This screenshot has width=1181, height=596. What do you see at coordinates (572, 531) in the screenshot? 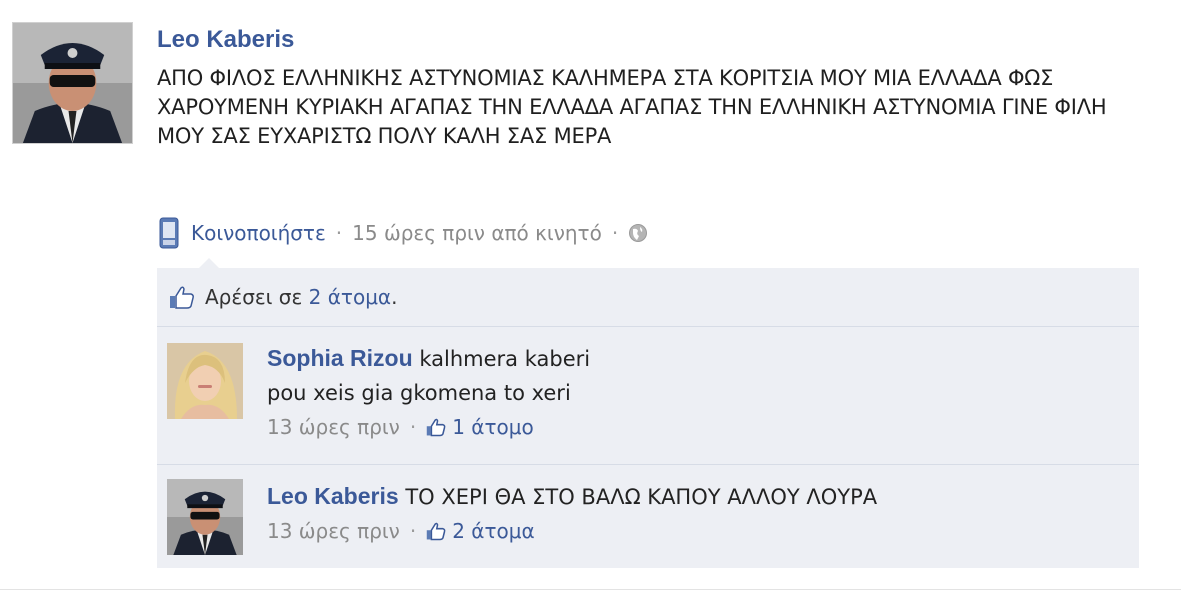
I see `comment-meta: 13 ώρες πριν · 2 άτομα` at bounding box center [572, 531].